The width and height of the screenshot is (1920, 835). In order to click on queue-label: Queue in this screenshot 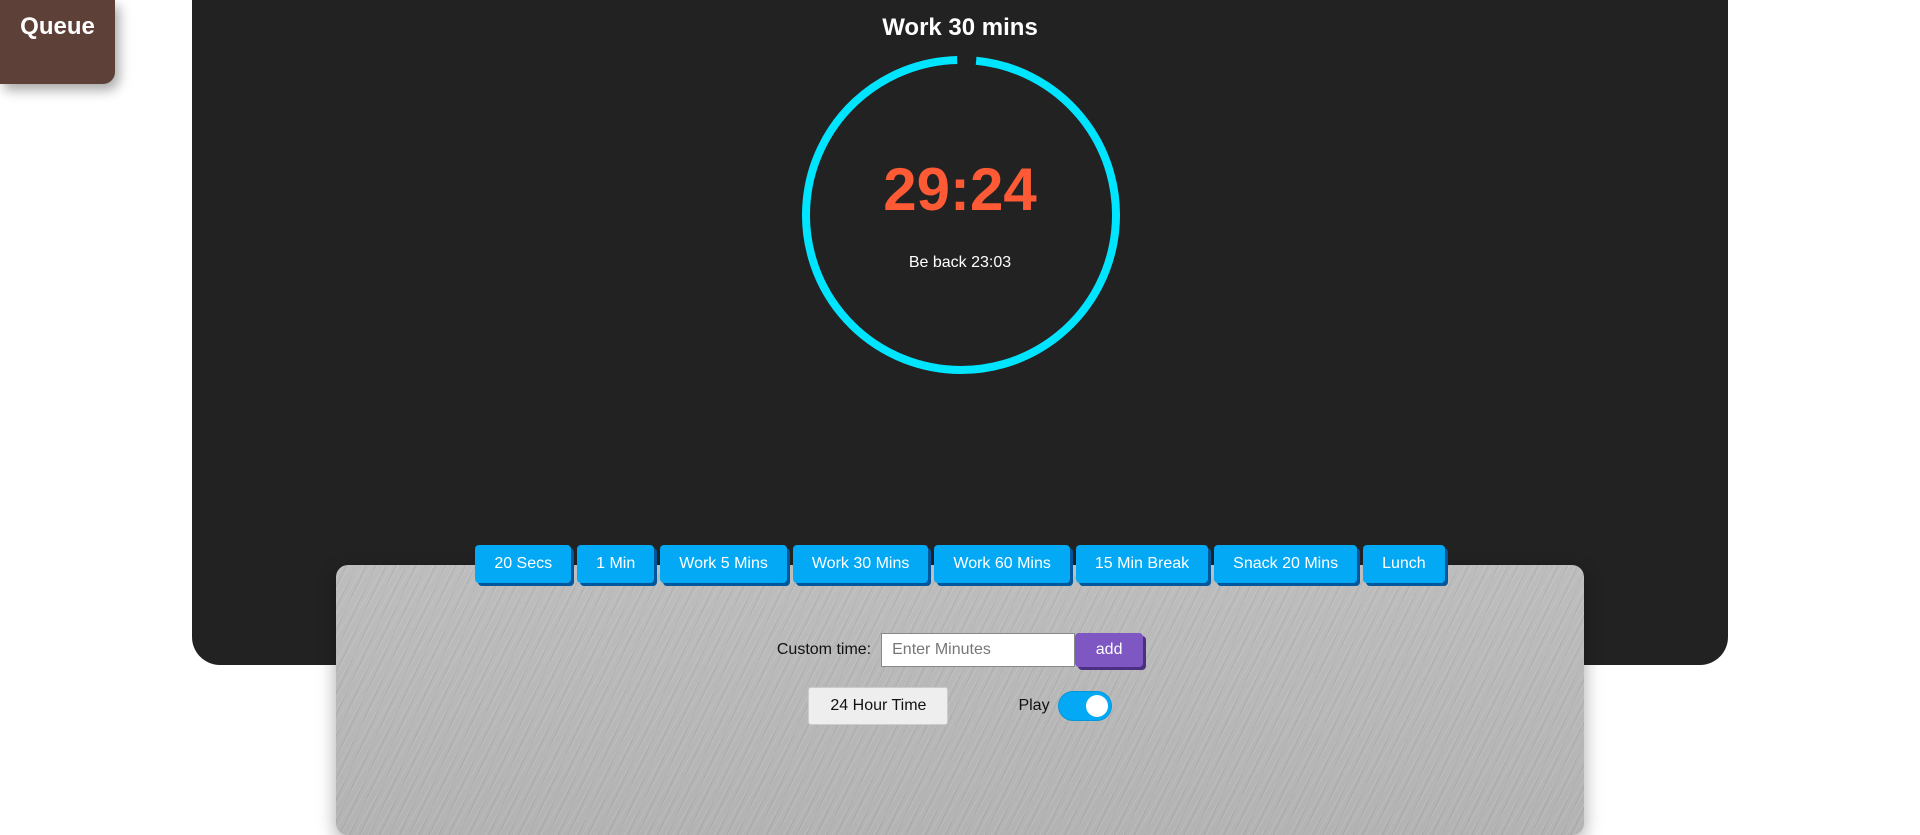, I will do `click(57, 26)`.